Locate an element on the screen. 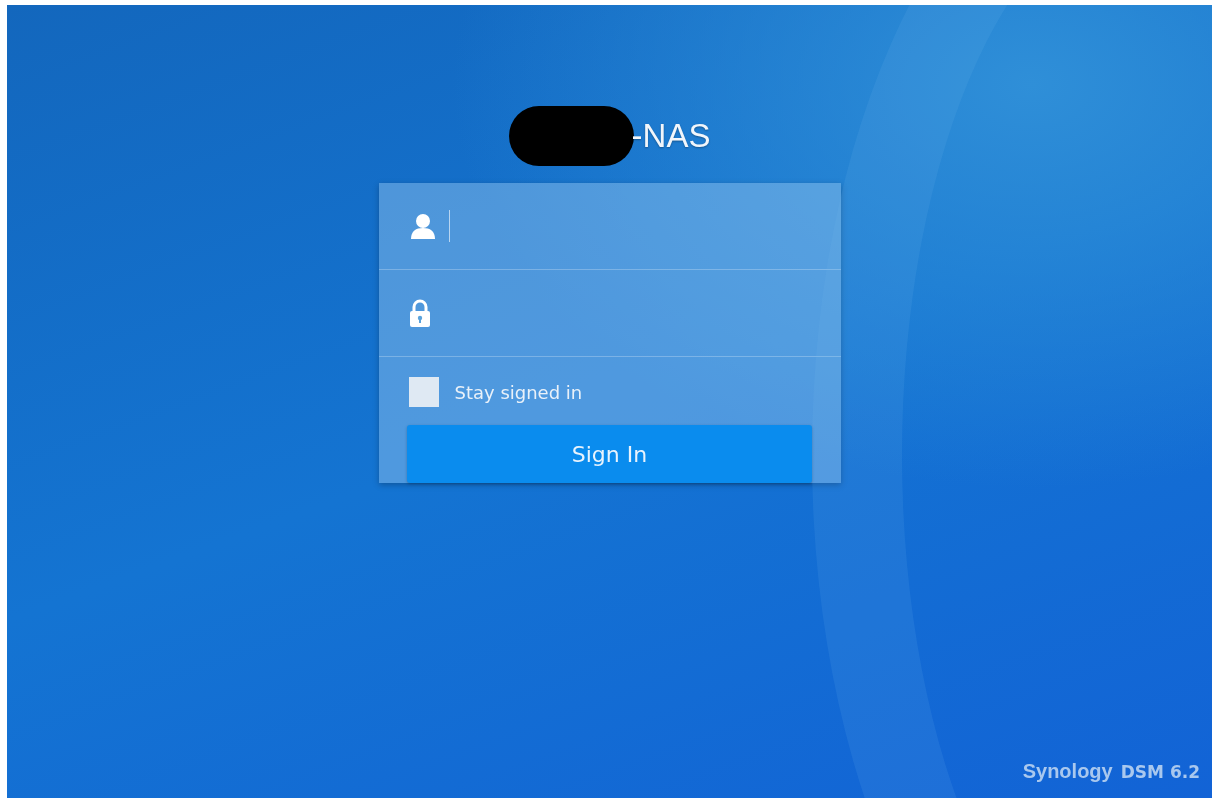  sign-in-button: Sign In is located at coordinates (609, 454).